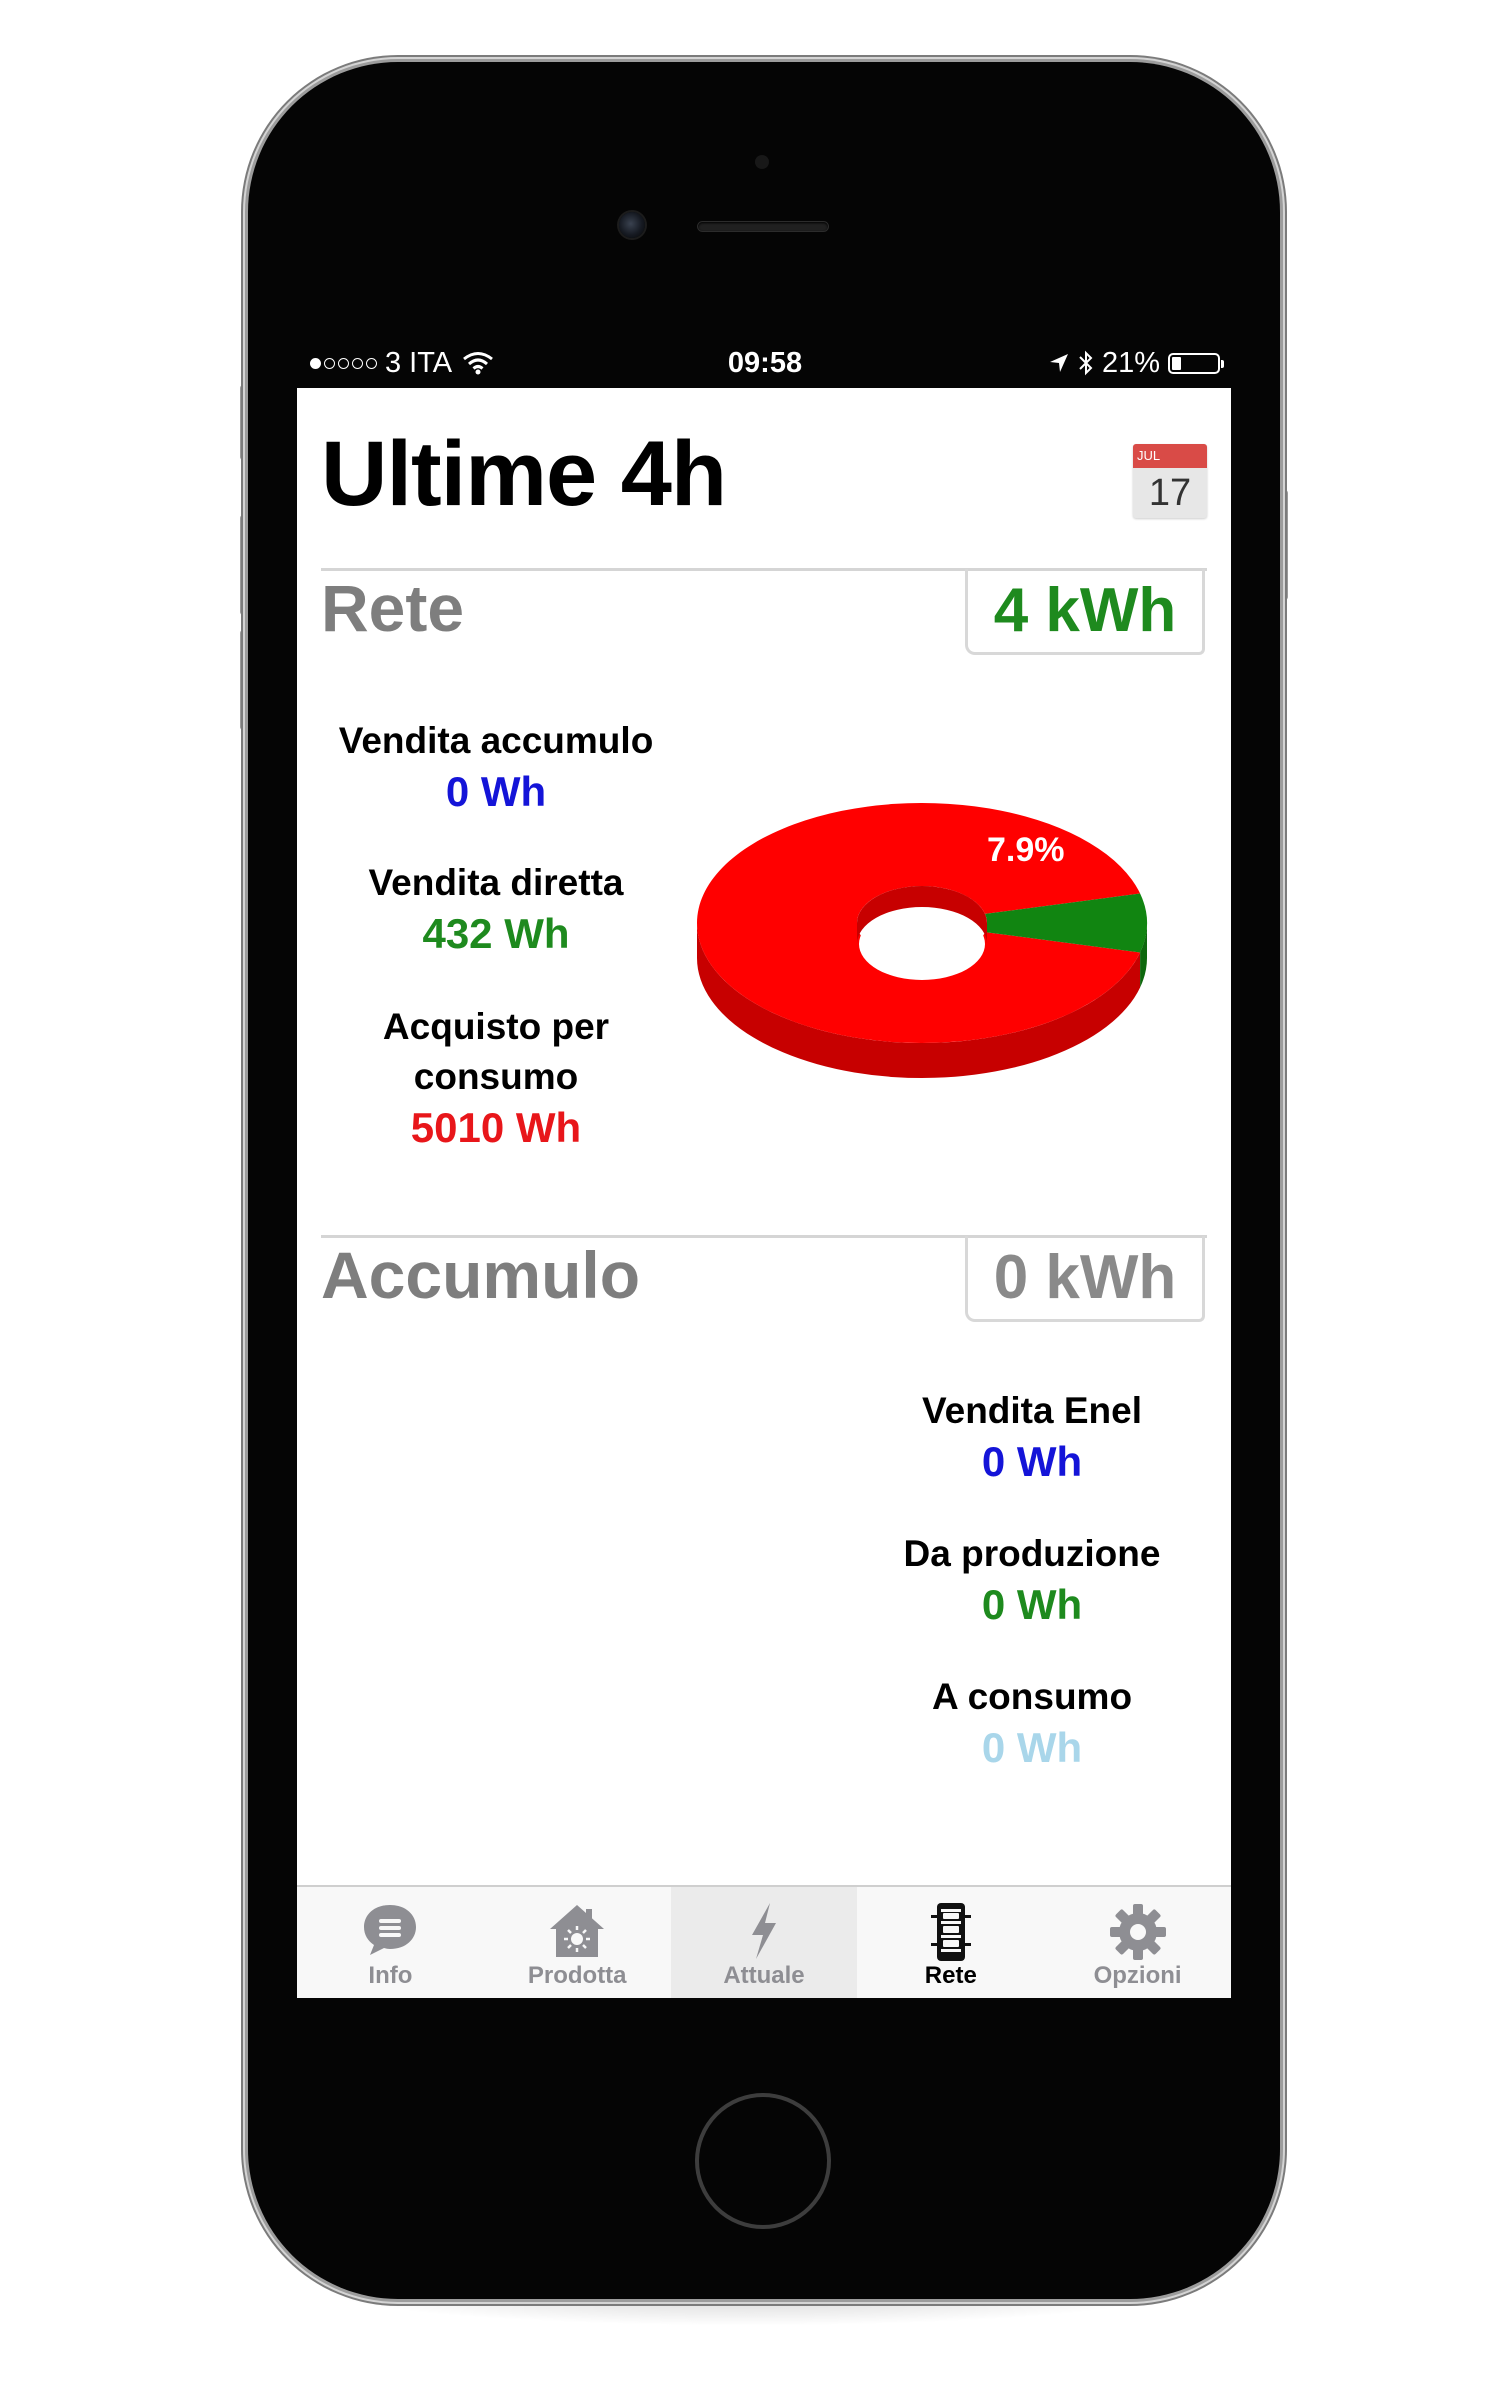 The image size is (1500, 2400). I want to click on location-arrow-icon, so click(1058, 363).